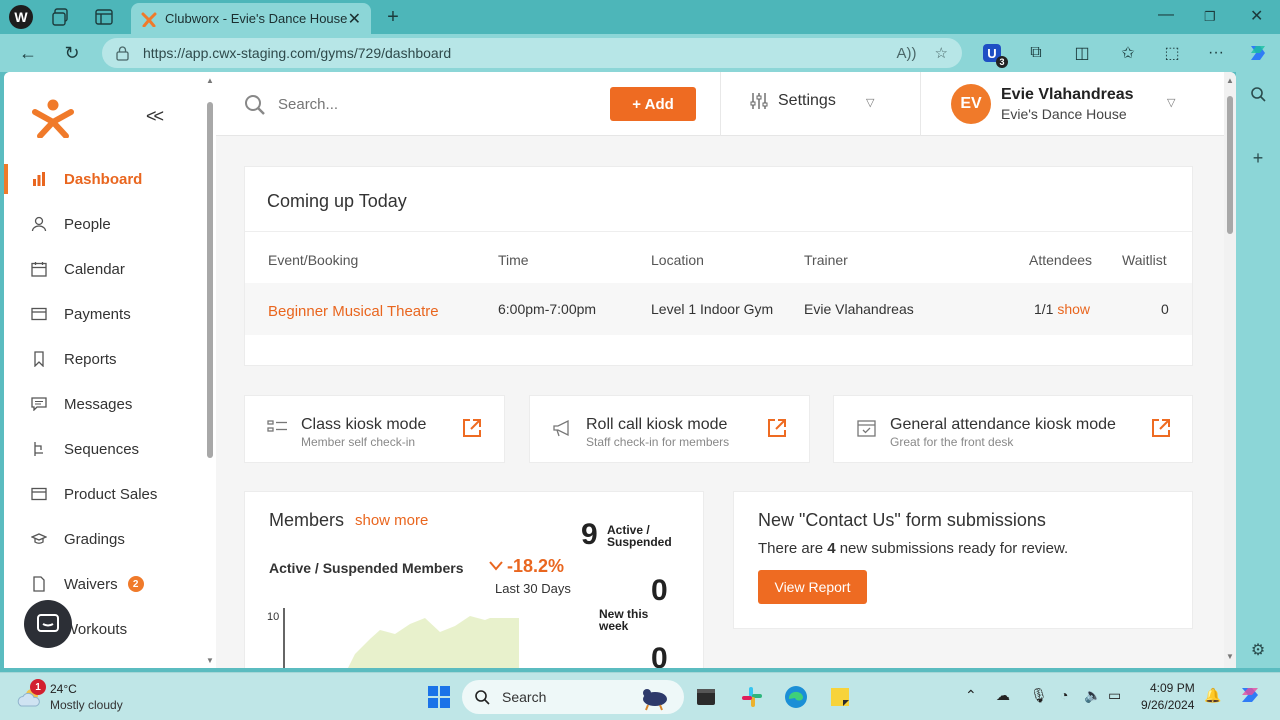  I want to click on sidebar-search-icon, so click(1258, 94).